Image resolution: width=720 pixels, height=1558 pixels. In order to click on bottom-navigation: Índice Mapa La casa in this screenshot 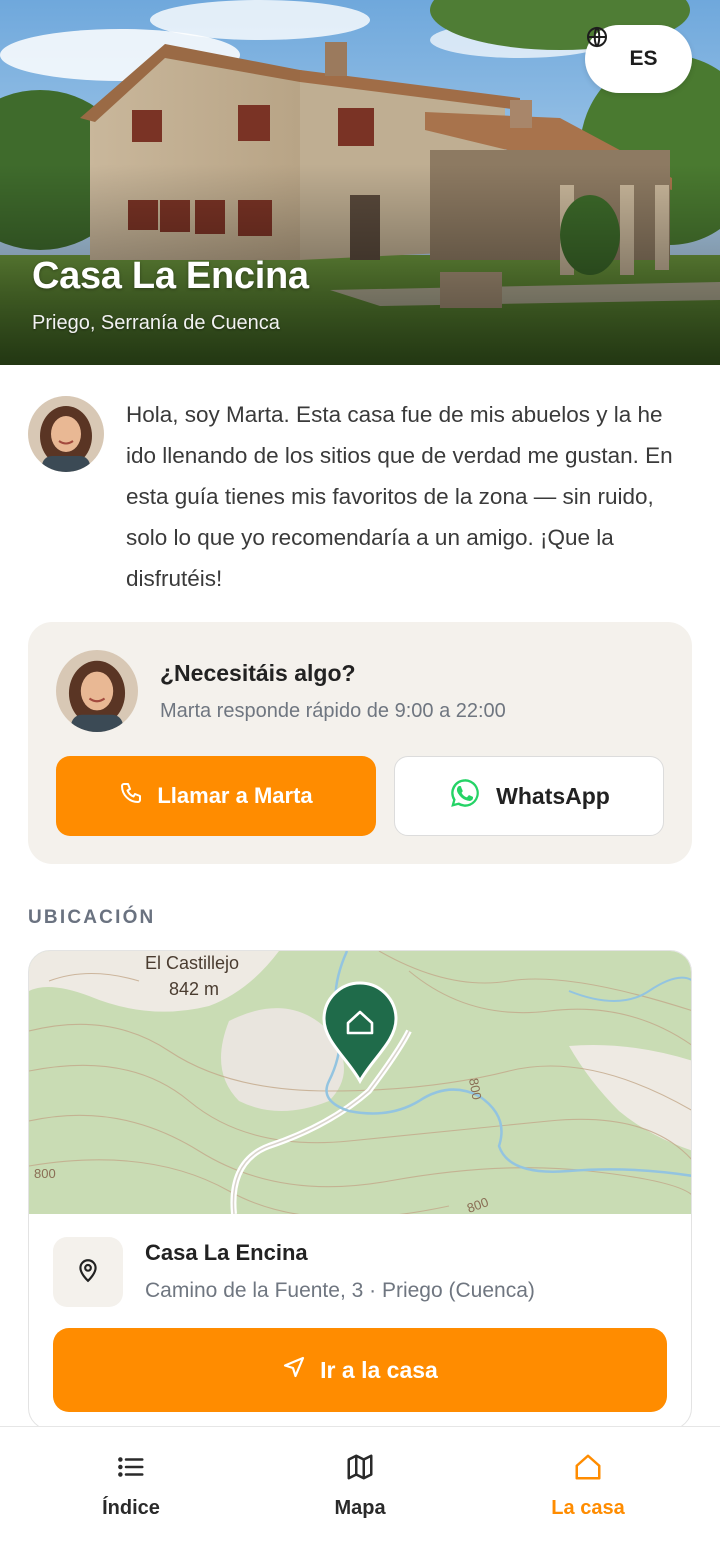, I will do `click(360, 1492)`.